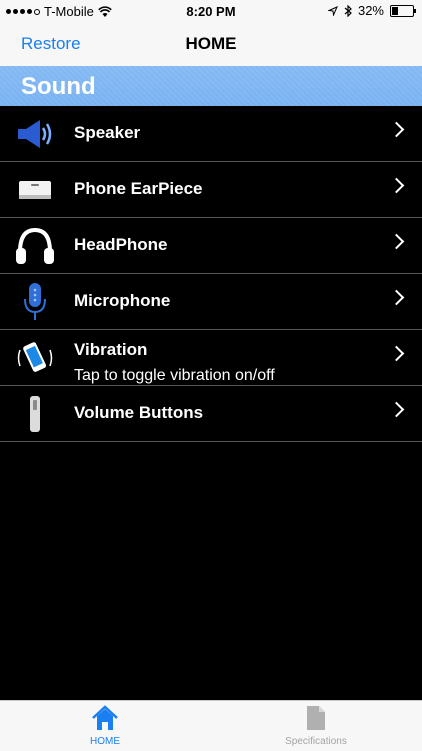 The image size is (422, 751). I want to click on location-arrow-icon, so click(332, 10).